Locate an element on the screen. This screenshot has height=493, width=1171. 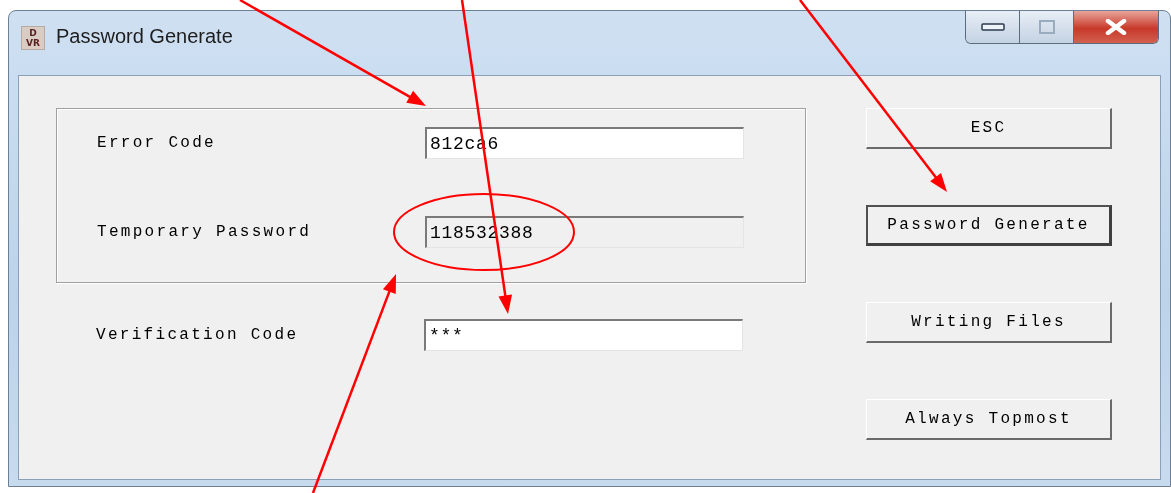
maximize-icon is located at coordinates (1046, 27).